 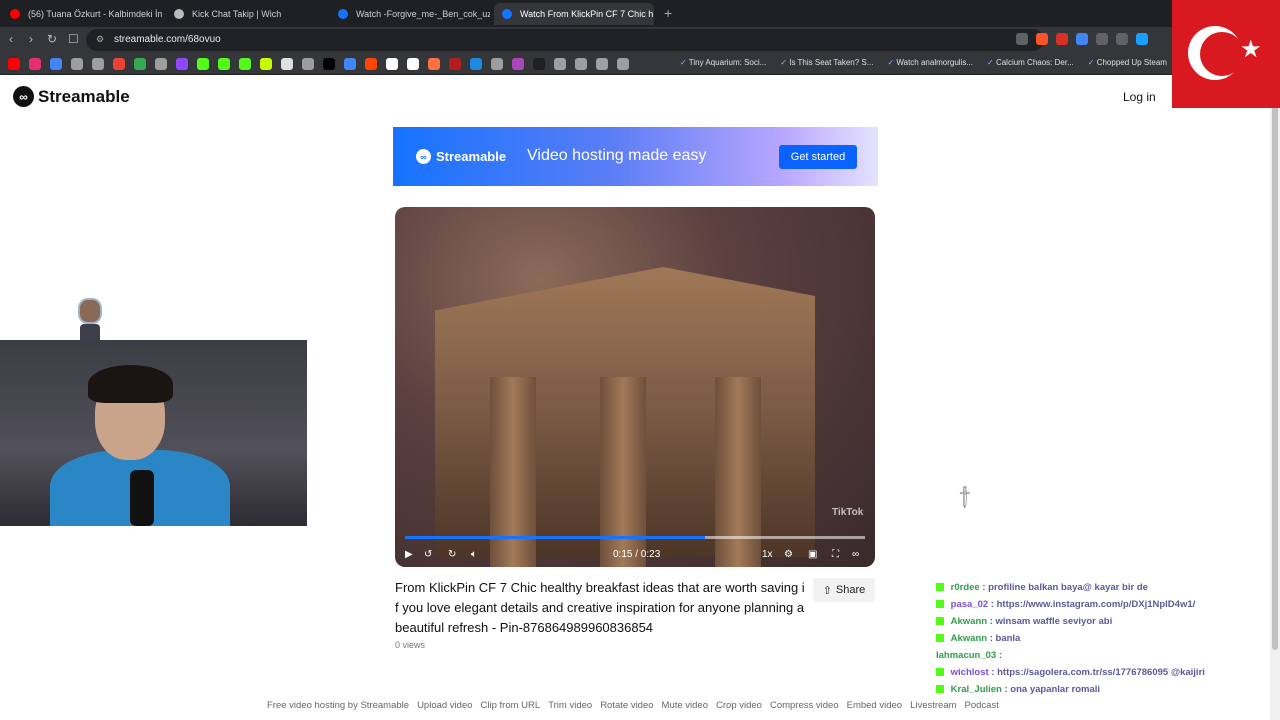 I want to click on translate-icon, so click(x=56, y=64).